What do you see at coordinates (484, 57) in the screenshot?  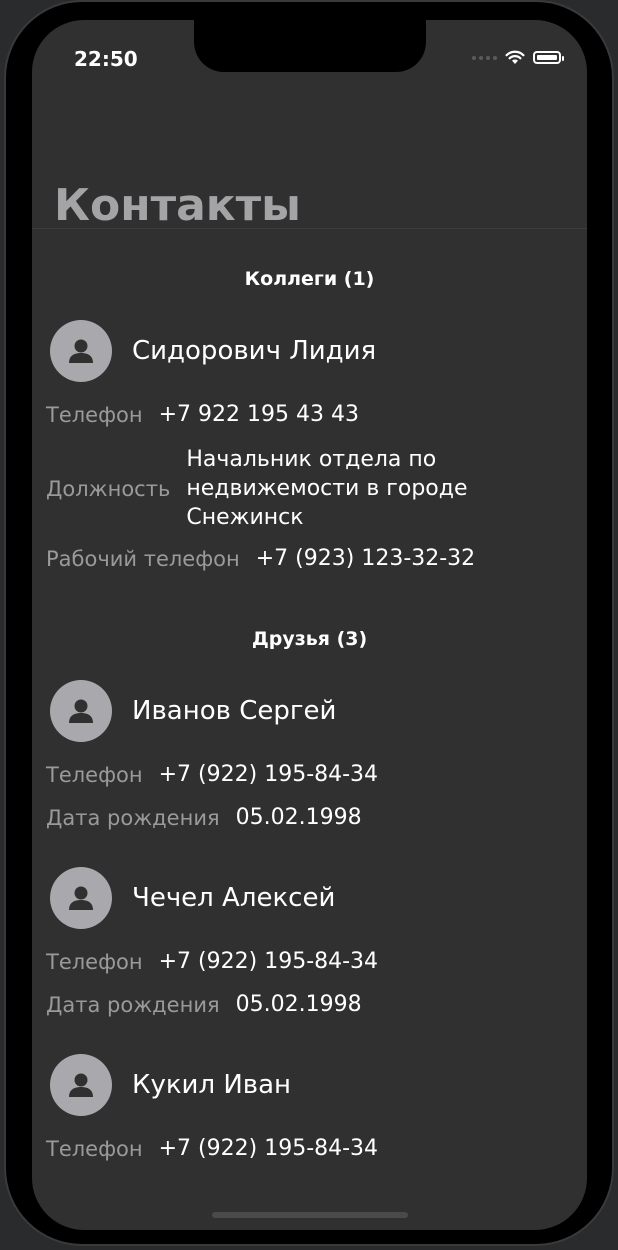 I see `signal-icon` at bounding box center [484, 57].